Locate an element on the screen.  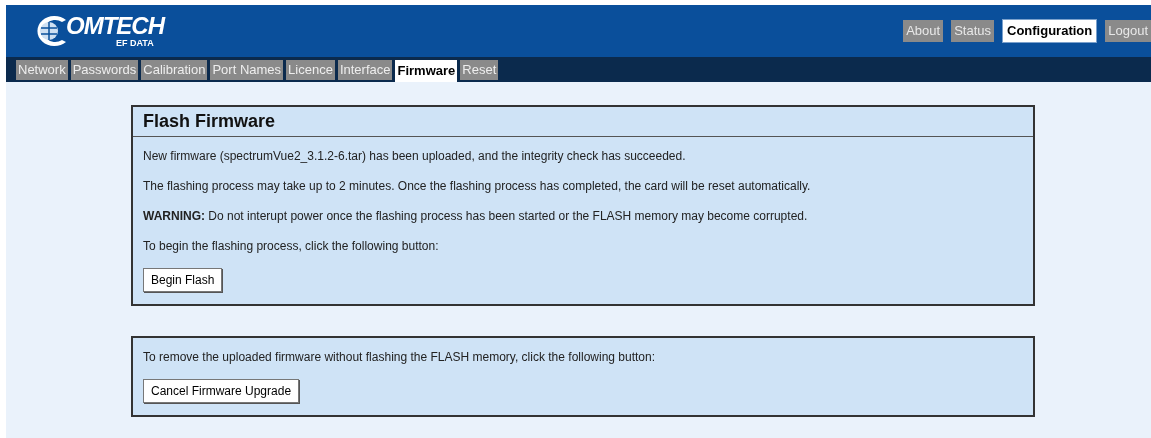
panel-text: WARNING: Do not interupt power once the flashing process has been started or the FLASH memory may become corrupted. is located at coordinates (476, 216).